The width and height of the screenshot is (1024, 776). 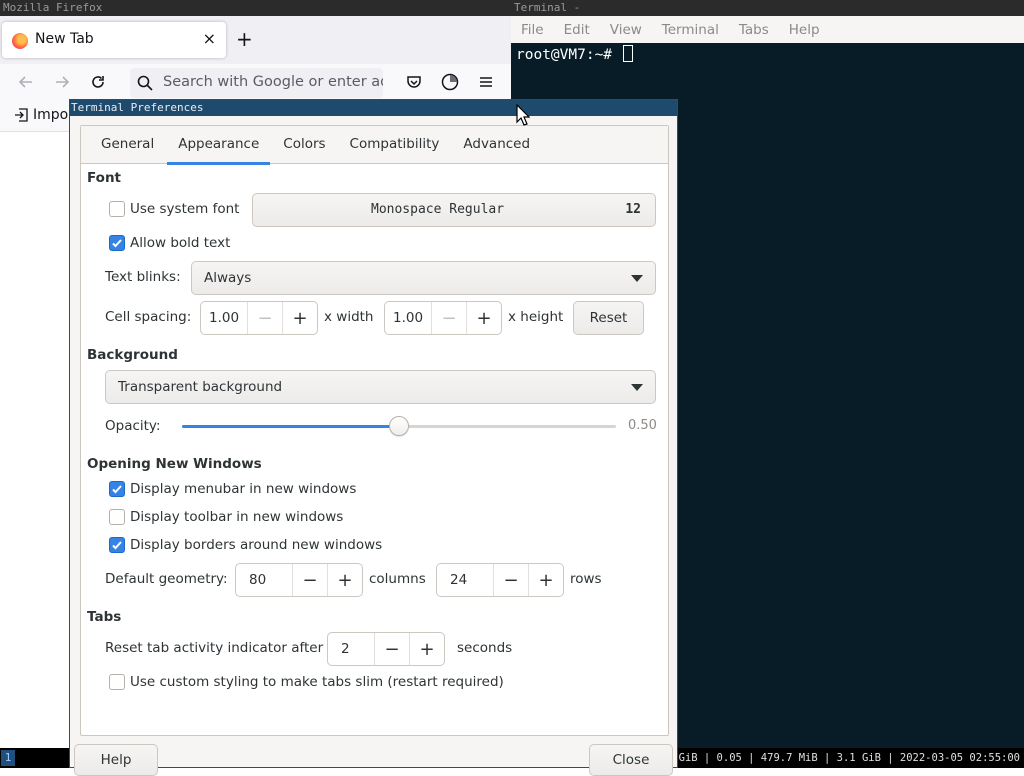 What do you see at coordinates (174, 464) in the screenshot?
I see `new-windows-section-title: Opening New Windows` at bounding box center [174, 464].